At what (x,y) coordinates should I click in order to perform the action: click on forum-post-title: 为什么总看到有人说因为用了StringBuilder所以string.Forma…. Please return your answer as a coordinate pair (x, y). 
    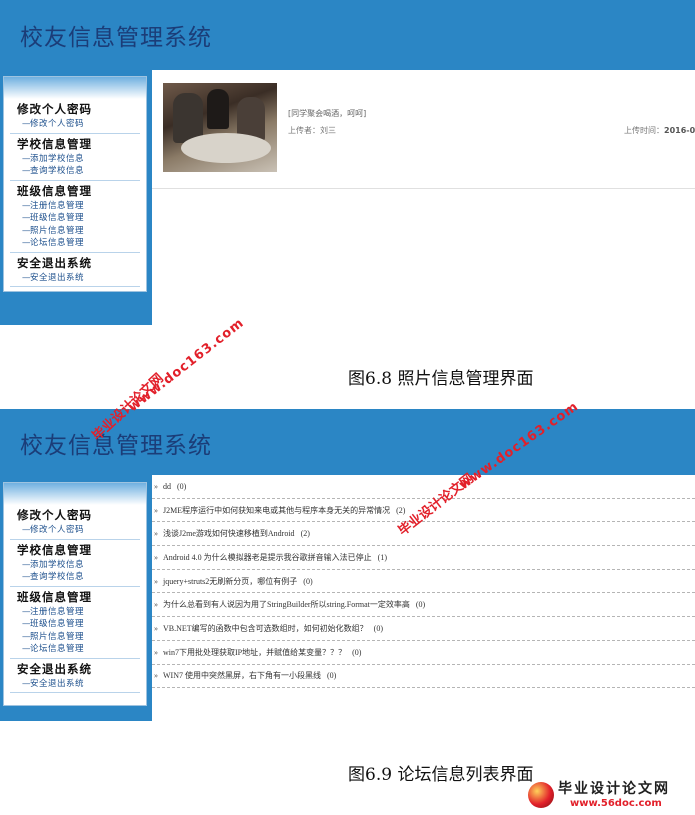
    Looking at the image, I should click on (286, 604).